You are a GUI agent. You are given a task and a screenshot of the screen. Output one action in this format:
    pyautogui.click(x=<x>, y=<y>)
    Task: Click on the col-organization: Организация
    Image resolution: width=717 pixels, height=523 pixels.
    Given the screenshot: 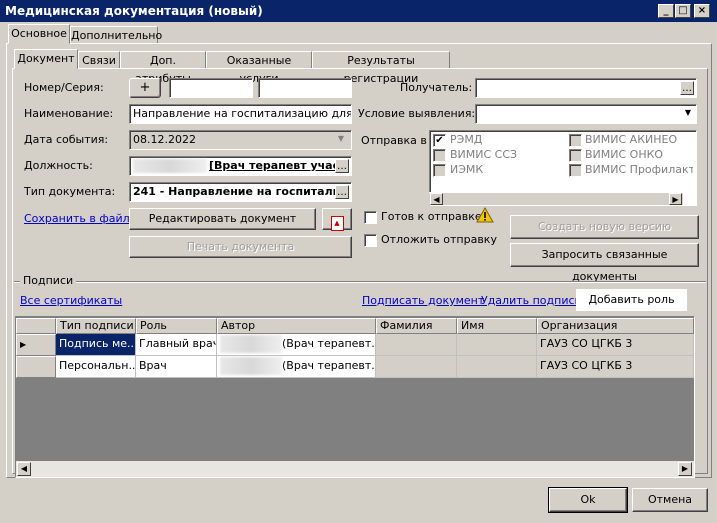 What is the action you would take?
    pyautogui.click(x=615, y=326)
    